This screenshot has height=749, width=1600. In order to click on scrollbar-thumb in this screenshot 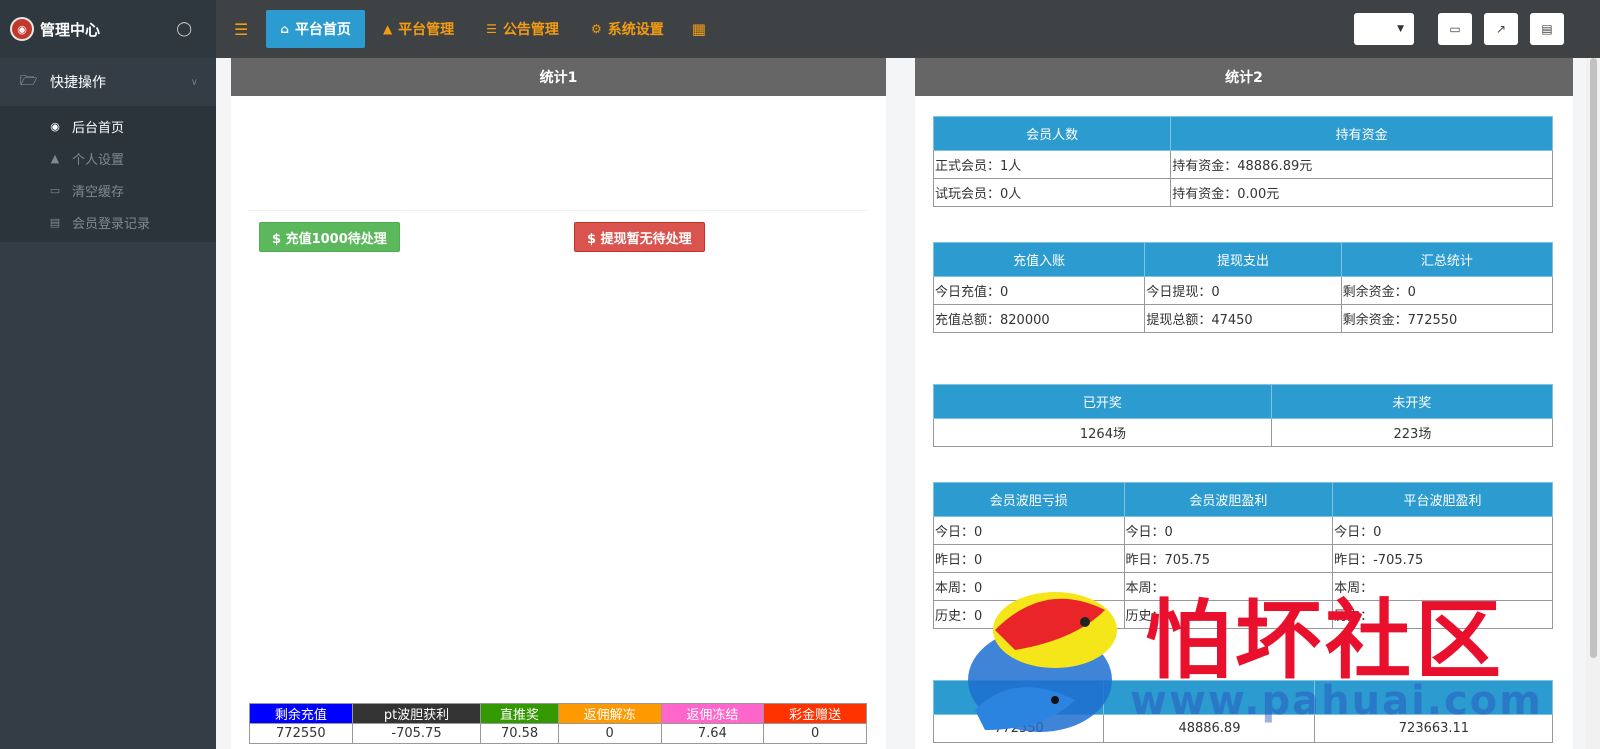, I will do `click(1593, 358)`.